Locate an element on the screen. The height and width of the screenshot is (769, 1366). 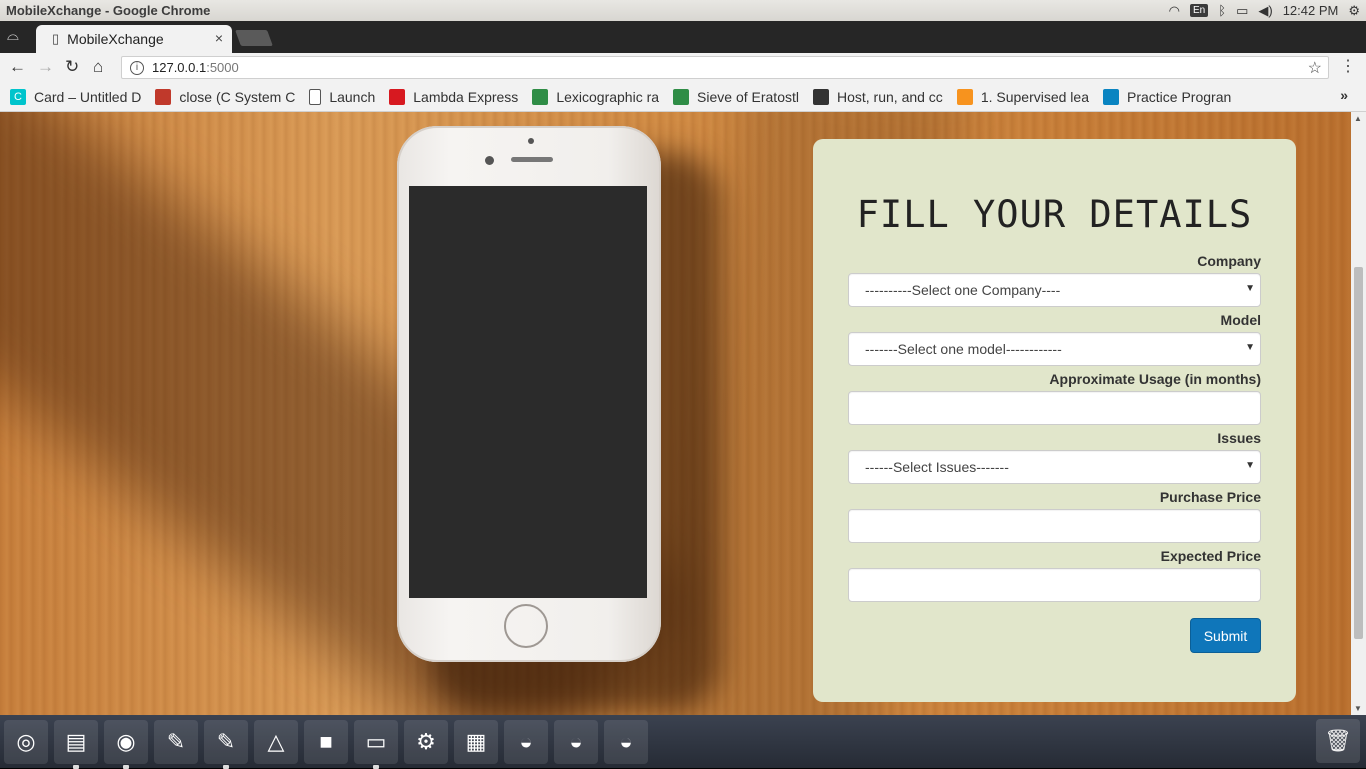
lambda-icon is located at coordinates (397, 96).